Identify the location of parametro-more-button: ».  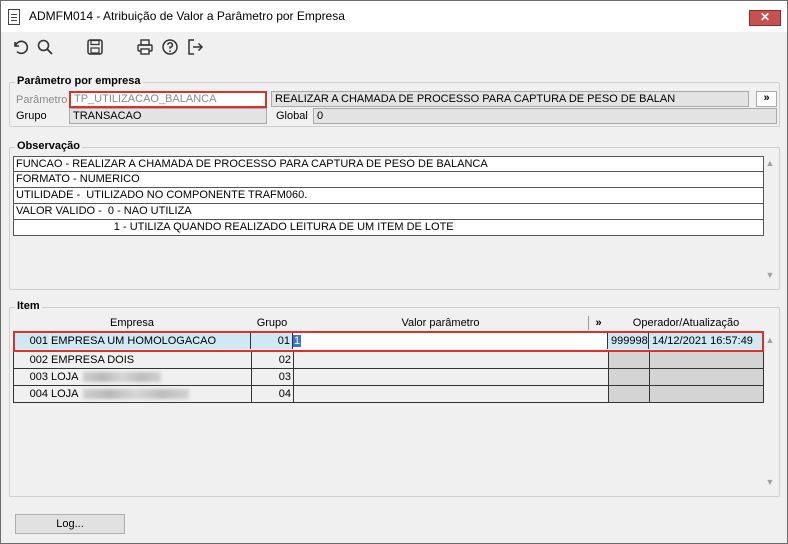
(766, 99).